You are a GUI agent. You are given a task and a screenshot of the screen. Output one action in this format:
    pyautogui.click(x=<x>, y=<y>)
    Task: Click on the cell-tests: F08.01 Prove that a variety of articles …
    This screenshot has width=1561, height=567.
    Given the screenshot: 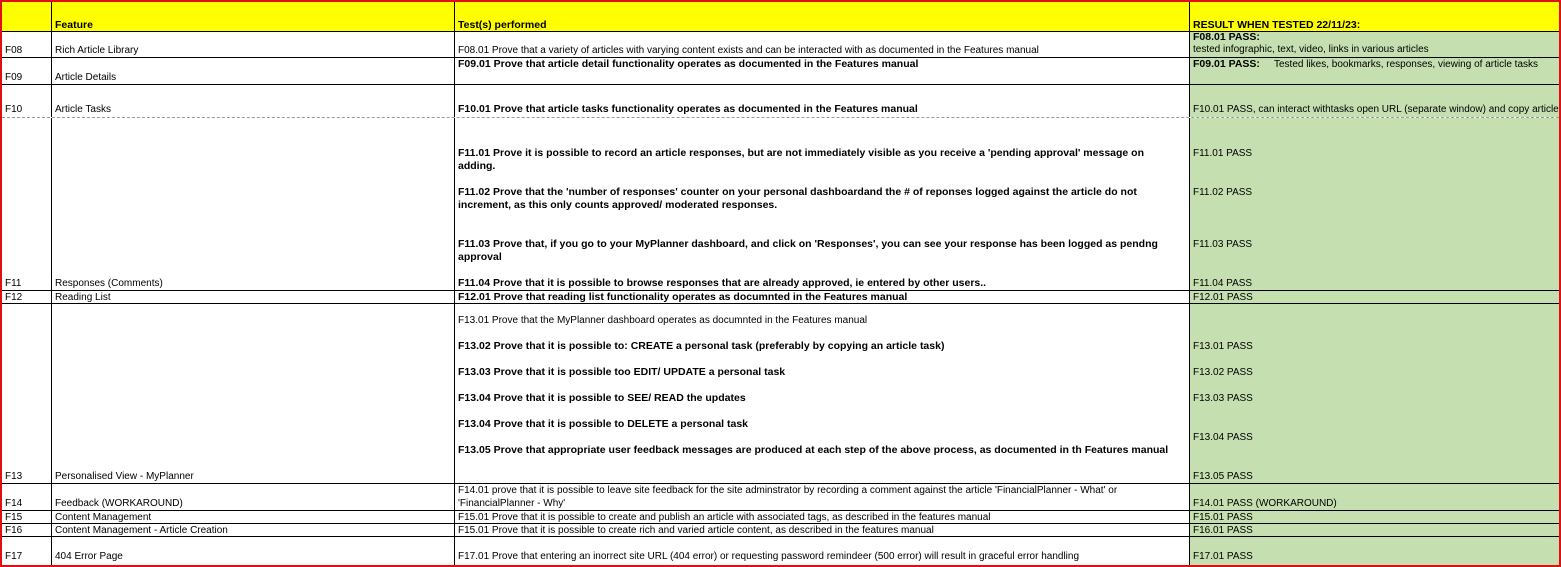 What is the action you would take?
    pyautogui.click(x=822, y=45)
    